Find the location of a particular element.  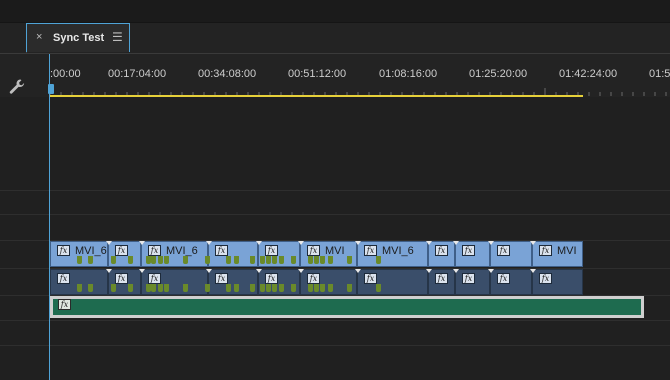

ruler-label: 01:5 is located at coordinates (659, 74).